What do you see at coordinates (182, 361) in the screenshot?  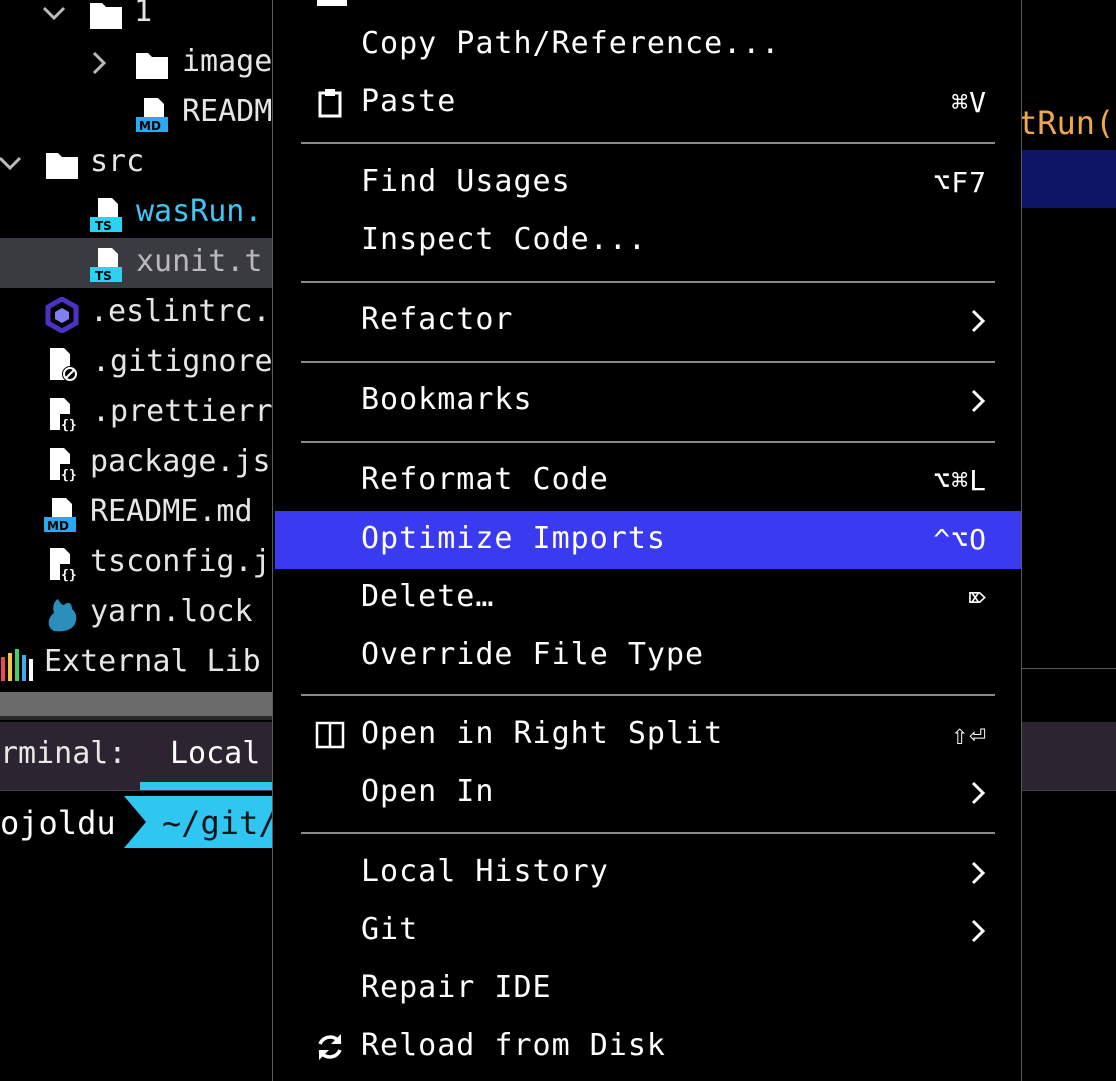 I see `tree-item-label: .gitignore` at bounding box center [182, 361].